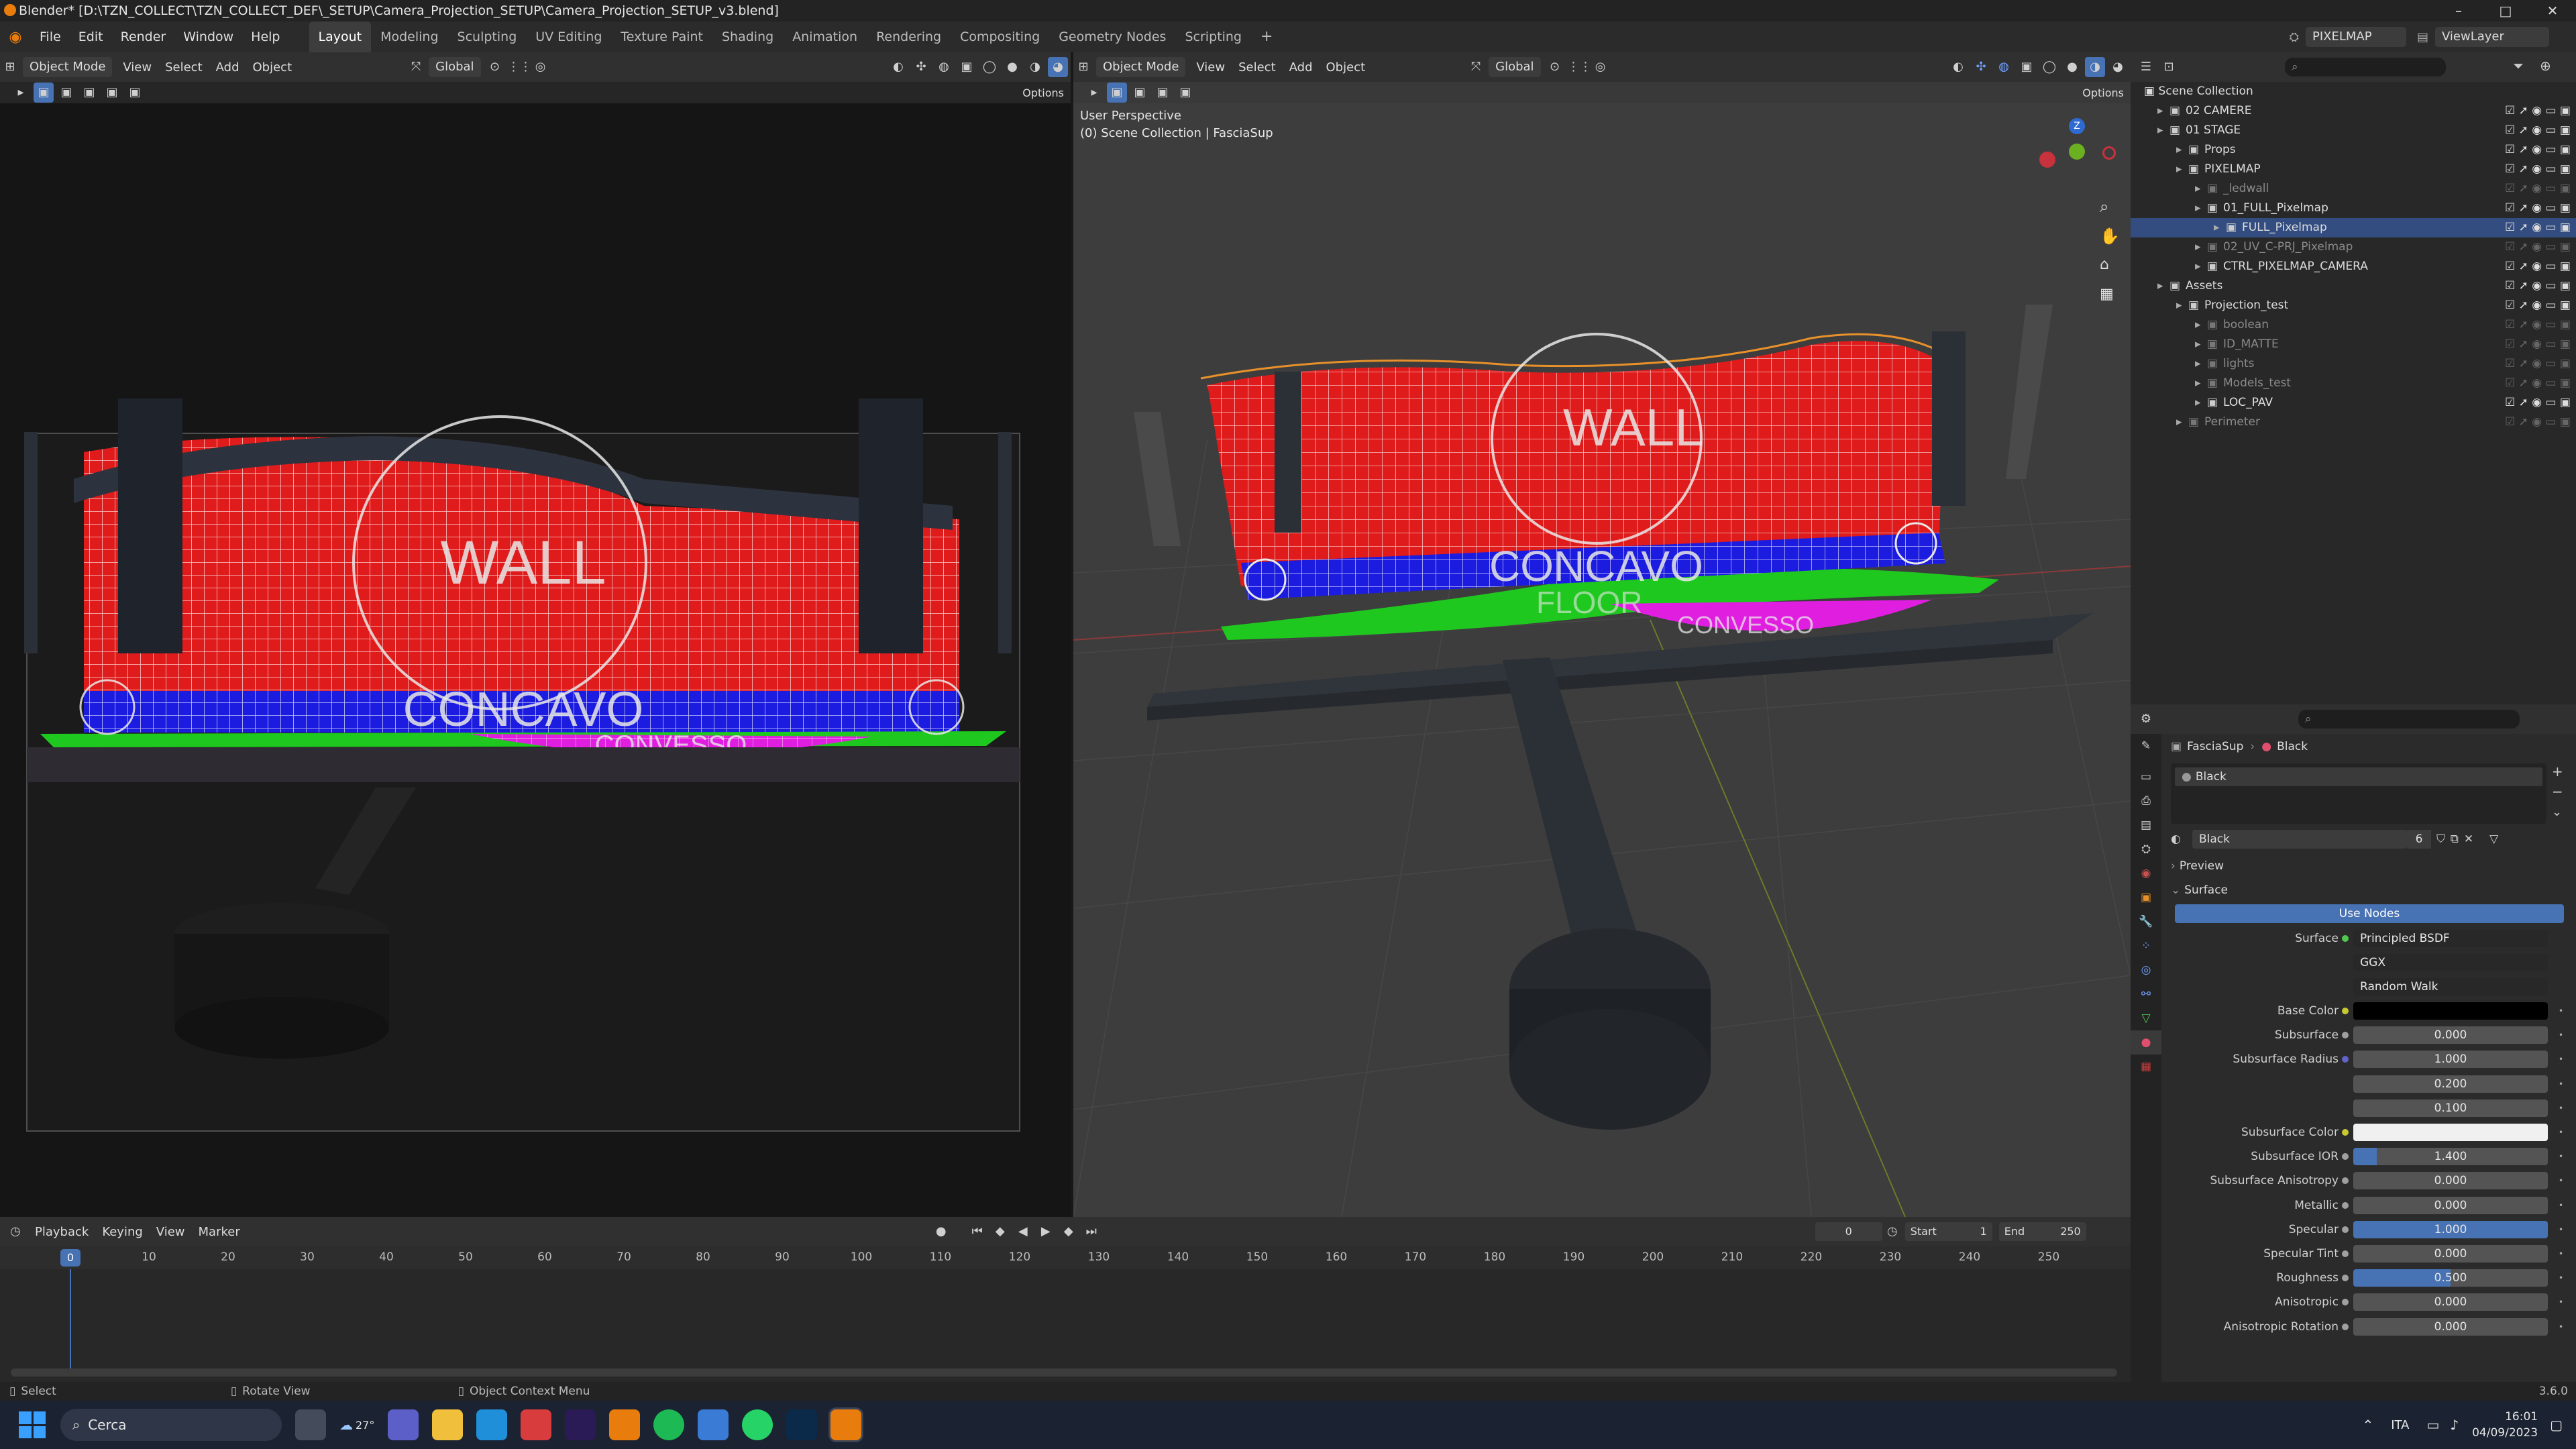  Describe the element at coordinates (2294, 37) in the screenshot. I see `scene-icon: ⛭` at that location.